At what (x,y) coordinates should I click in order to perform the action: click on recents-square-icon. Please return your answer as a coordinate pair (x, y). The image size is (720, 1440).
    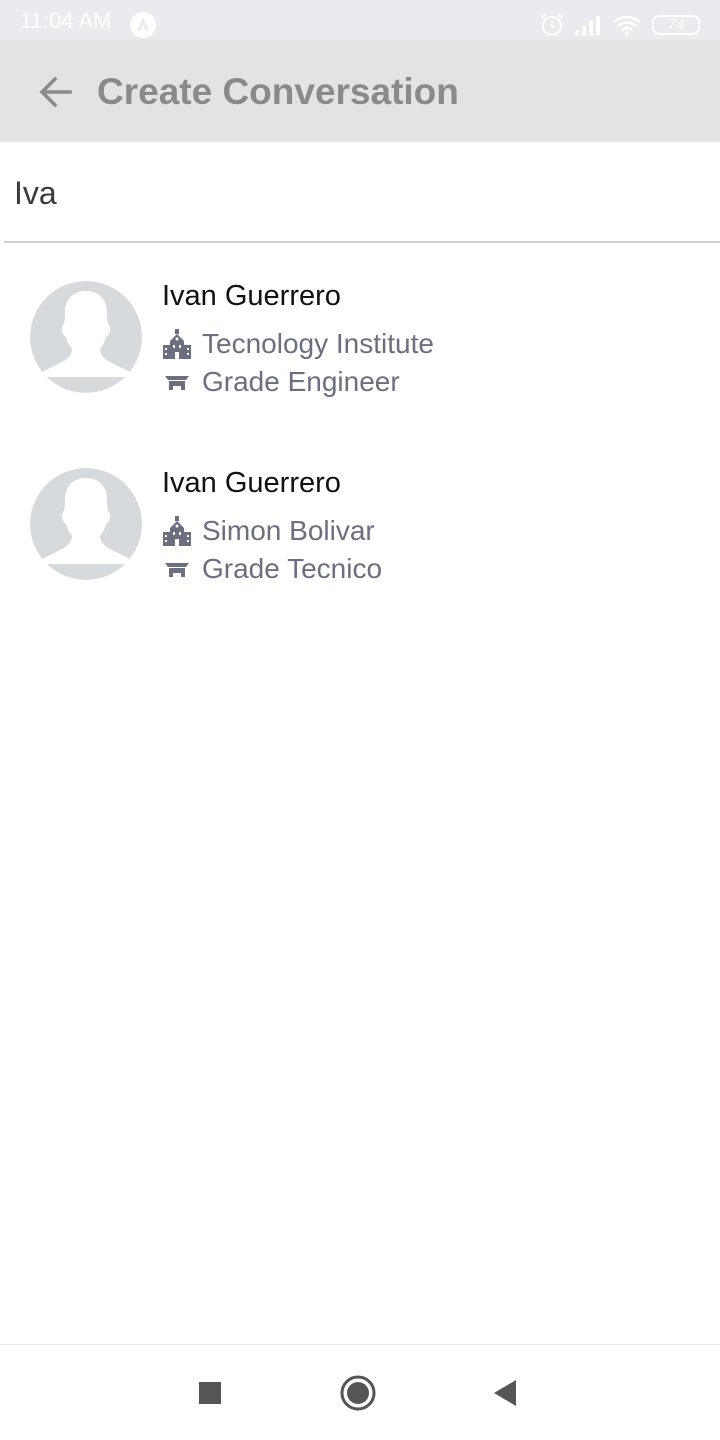
    Looking at the image, I should click on (210, 1393).